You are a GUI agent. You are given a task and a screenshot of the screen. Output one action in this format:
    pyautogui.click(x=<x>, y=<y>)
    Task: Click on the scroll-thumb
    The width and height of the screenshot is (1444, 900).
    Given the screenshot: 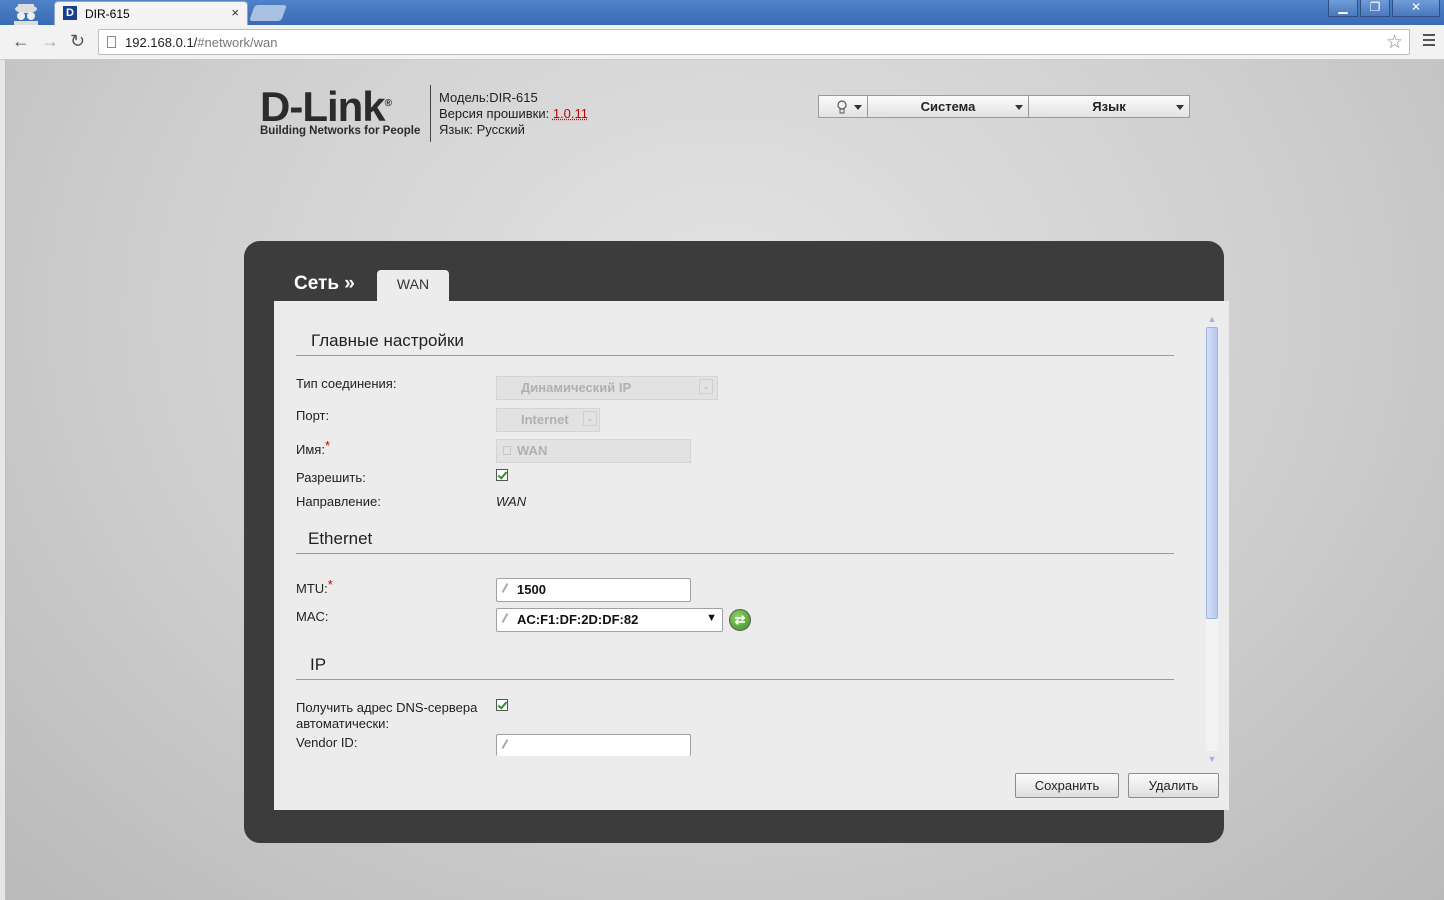 What is the action you would take?
    pyautogui.click(x=1212, y=473)
    